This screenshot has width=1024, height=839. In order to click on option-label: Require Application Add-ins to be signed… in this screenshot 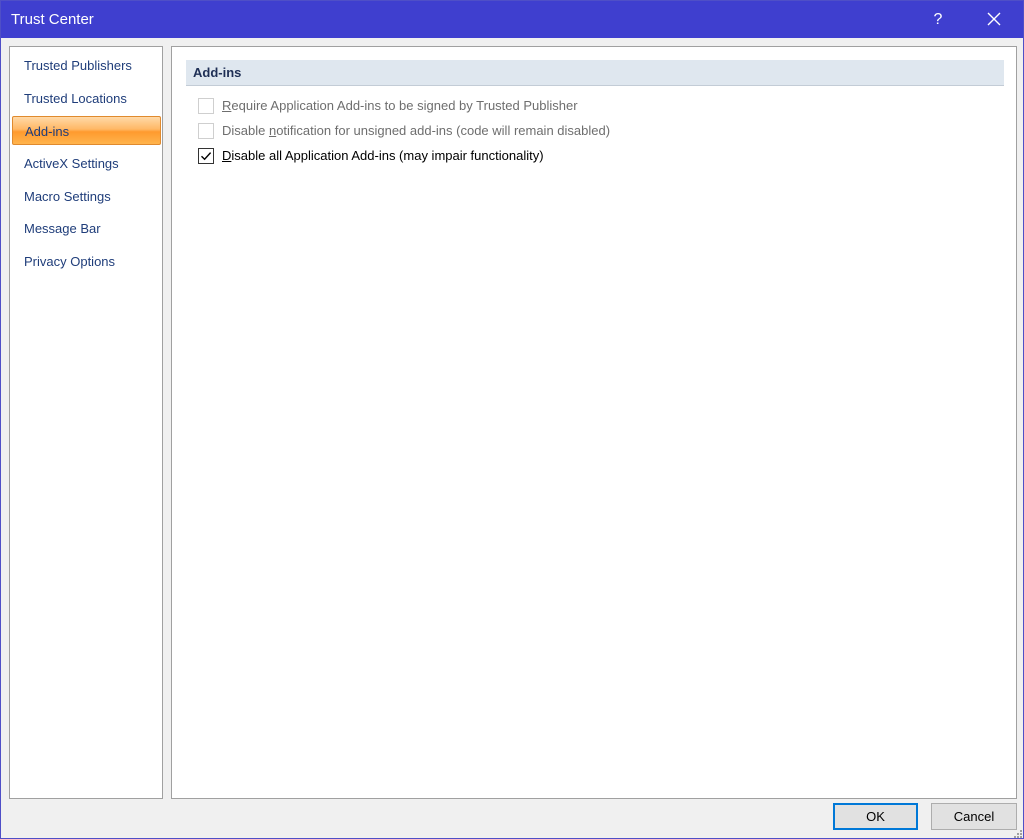, I will do `click(400, 105)`.